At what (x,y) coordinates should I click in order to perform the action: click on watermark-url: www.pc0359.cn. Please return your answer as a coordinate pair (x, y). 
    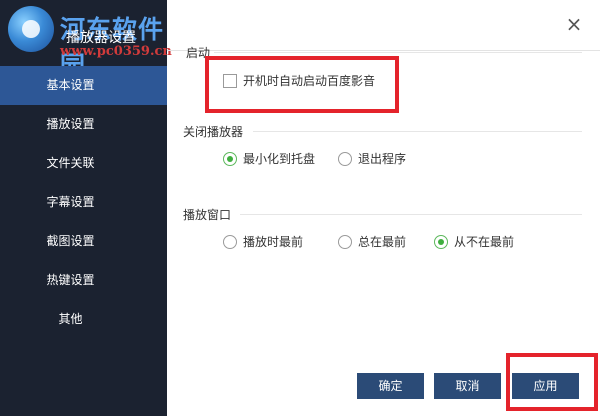
    Looking at the image, I should click on (116, 51).